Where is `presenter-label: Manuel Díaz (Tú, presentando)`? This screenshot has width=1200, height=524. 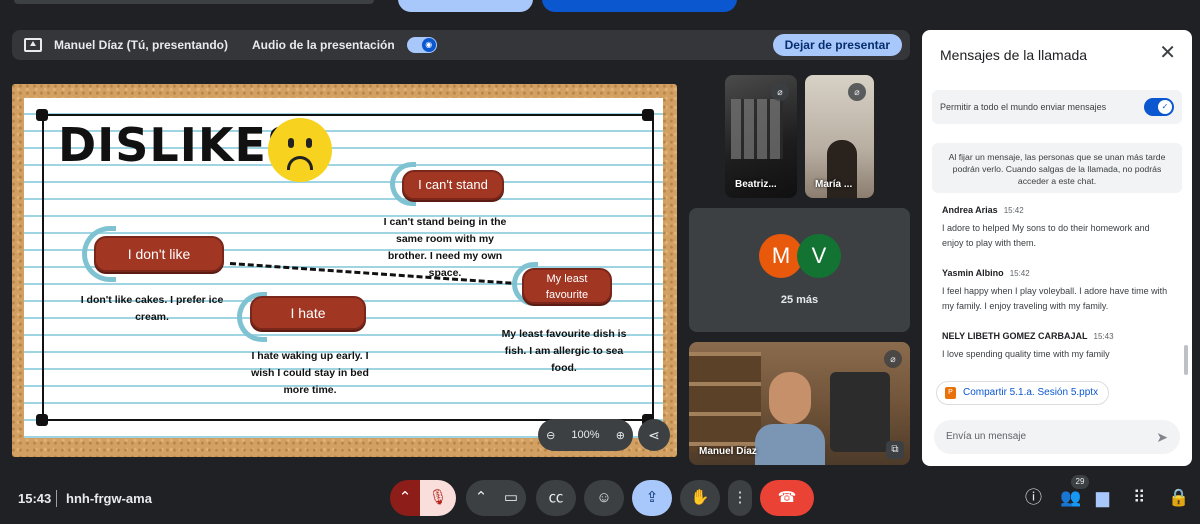
presenter-label: Manuel Díaz (Tú, presentando) is located at coordinates (141, 45).